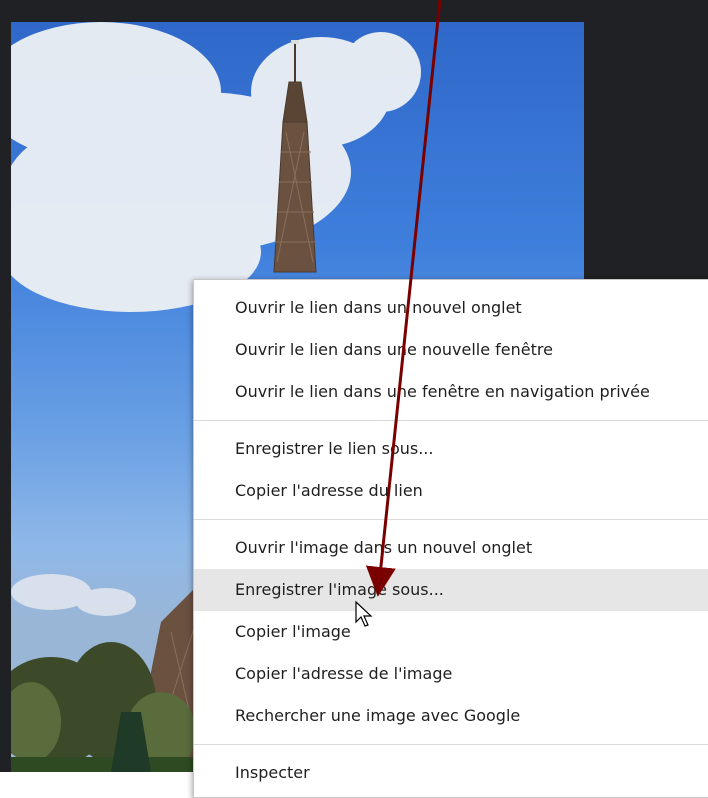 The width and height of the screenshot is (708, 798). I want to click on menu-item-copy-link-address: Copier l'adresse du lien, so click(451, 491).